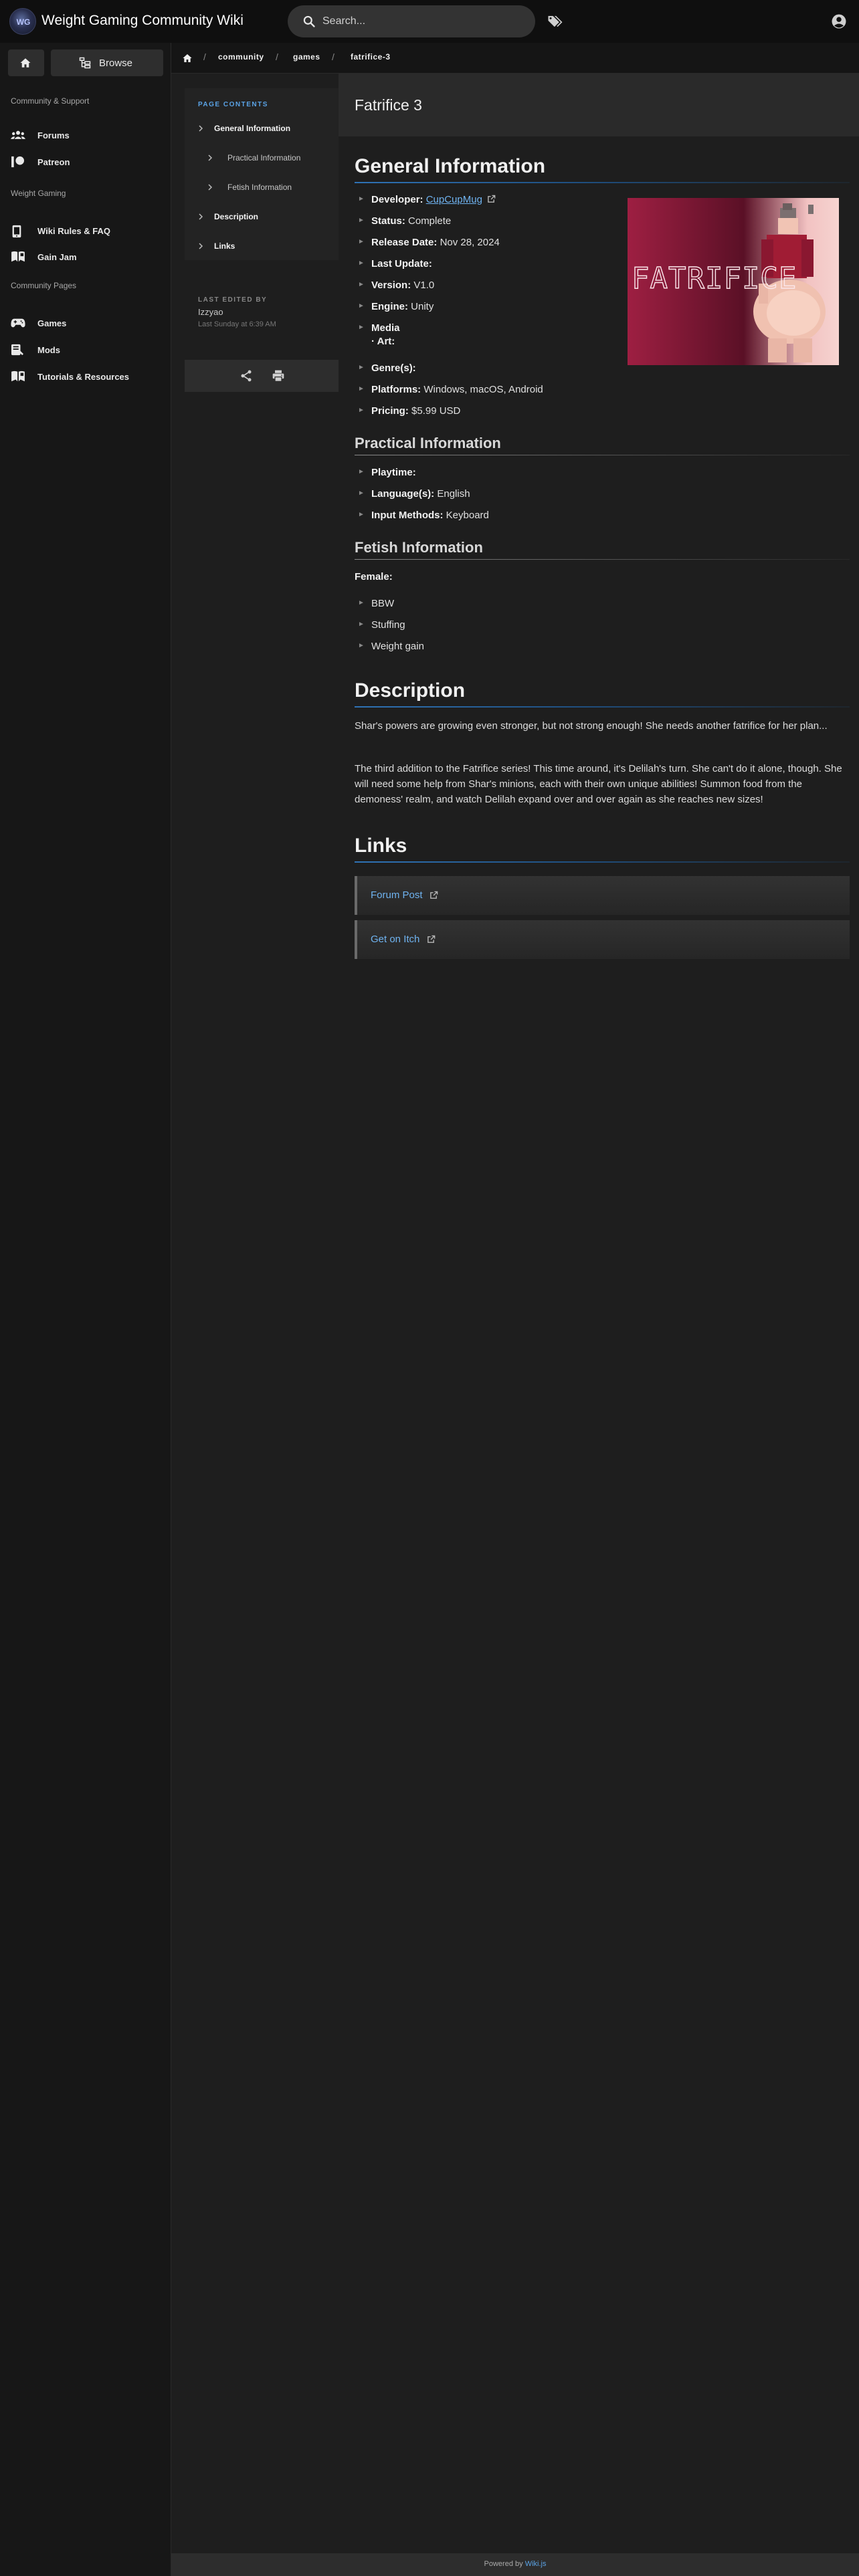 The image size is (859, 2576). I want to click on toc-item-label: Links, so click(224, 246).